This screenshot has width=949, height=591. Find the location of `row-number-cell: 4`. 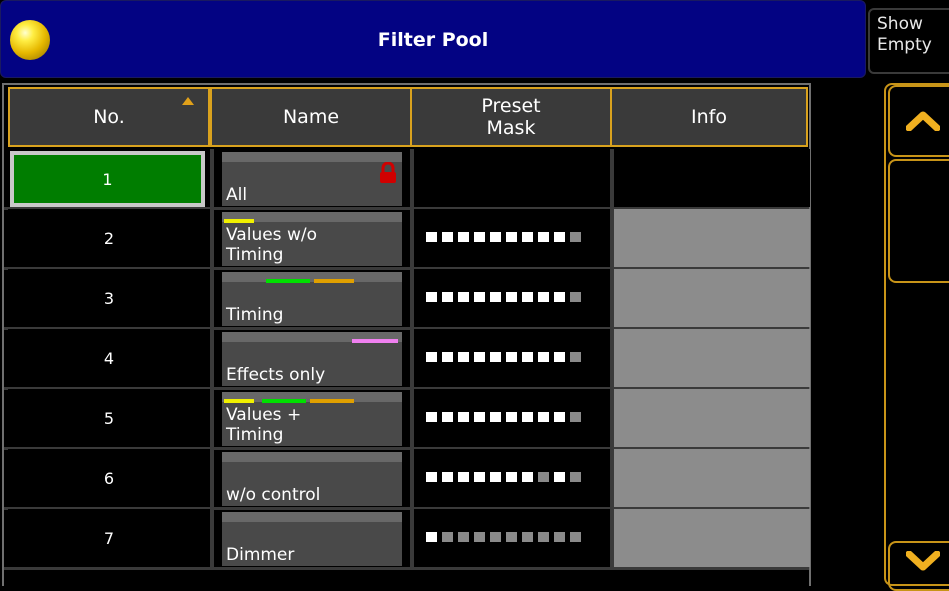

row-number-cell: 4 is located at coordinates (109, 358).